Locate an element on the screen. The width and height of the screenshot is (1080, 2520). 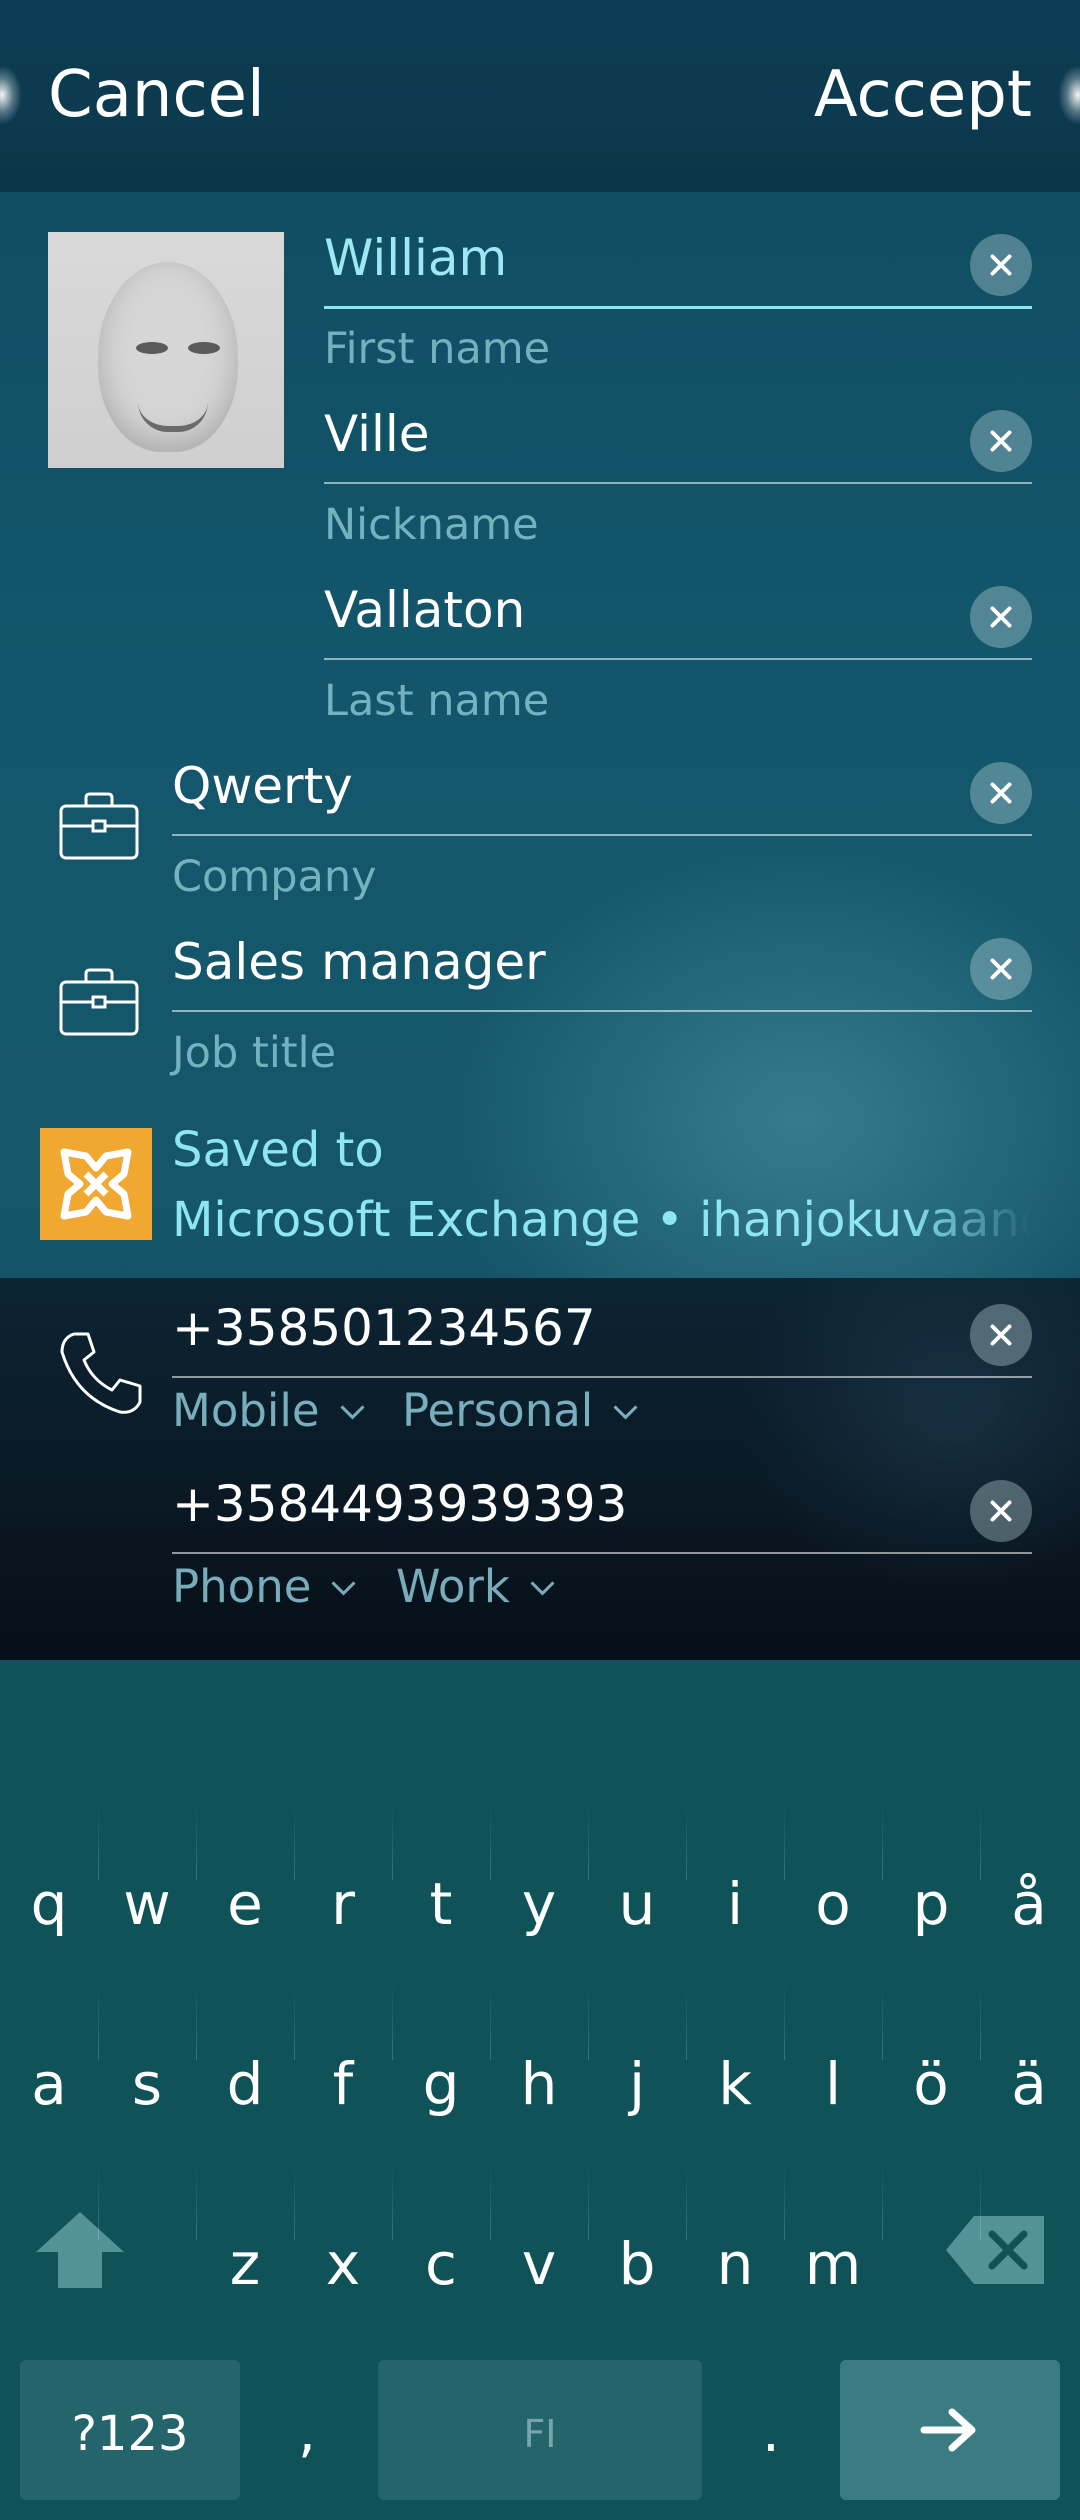
clear-company-button is located at coordinates (1001, 793).